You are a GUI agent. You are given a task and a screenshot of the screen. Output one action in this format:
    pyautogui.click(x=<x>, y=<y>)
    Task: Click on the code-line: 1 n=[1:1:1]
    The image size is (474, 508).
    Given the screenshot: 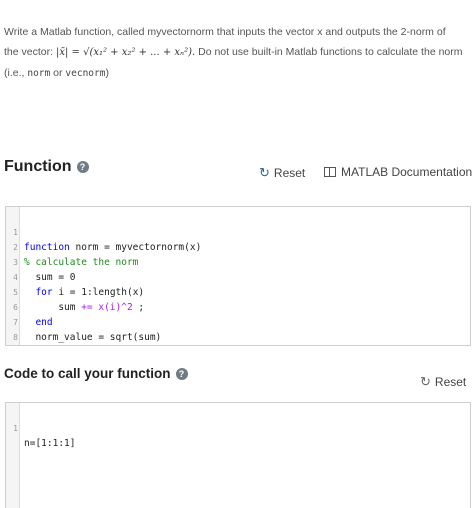 What is the action you would take?
    pyautogui.click(x=238, y=427)
    